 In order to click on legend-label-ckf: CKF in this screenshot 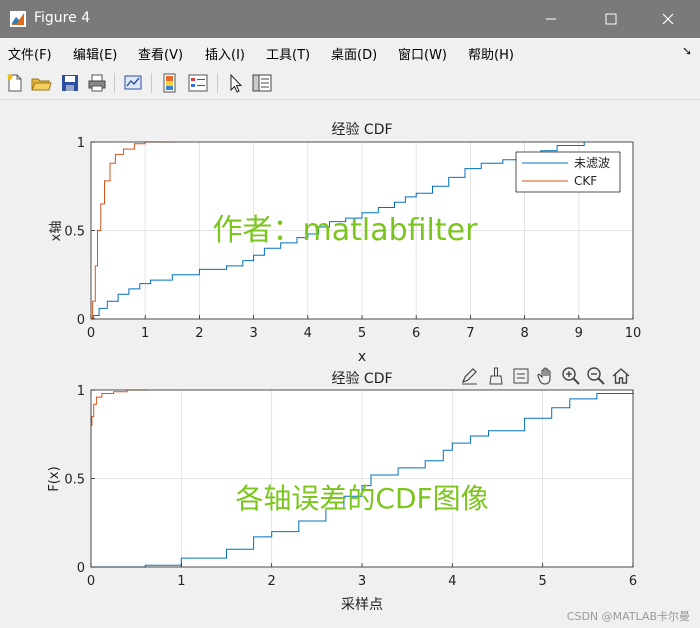, I will do `click(585, 181)`.